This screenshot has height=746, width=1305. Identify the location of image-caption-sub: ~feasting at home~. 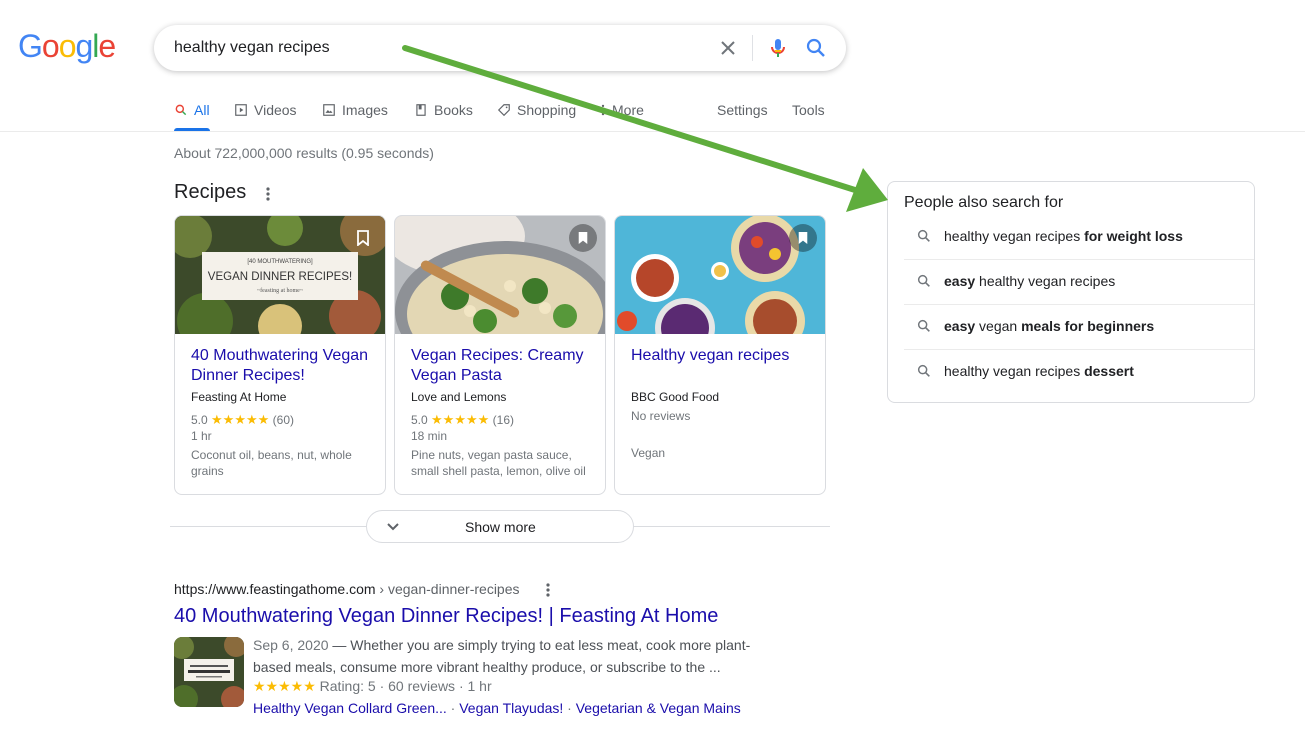
(280, 290).